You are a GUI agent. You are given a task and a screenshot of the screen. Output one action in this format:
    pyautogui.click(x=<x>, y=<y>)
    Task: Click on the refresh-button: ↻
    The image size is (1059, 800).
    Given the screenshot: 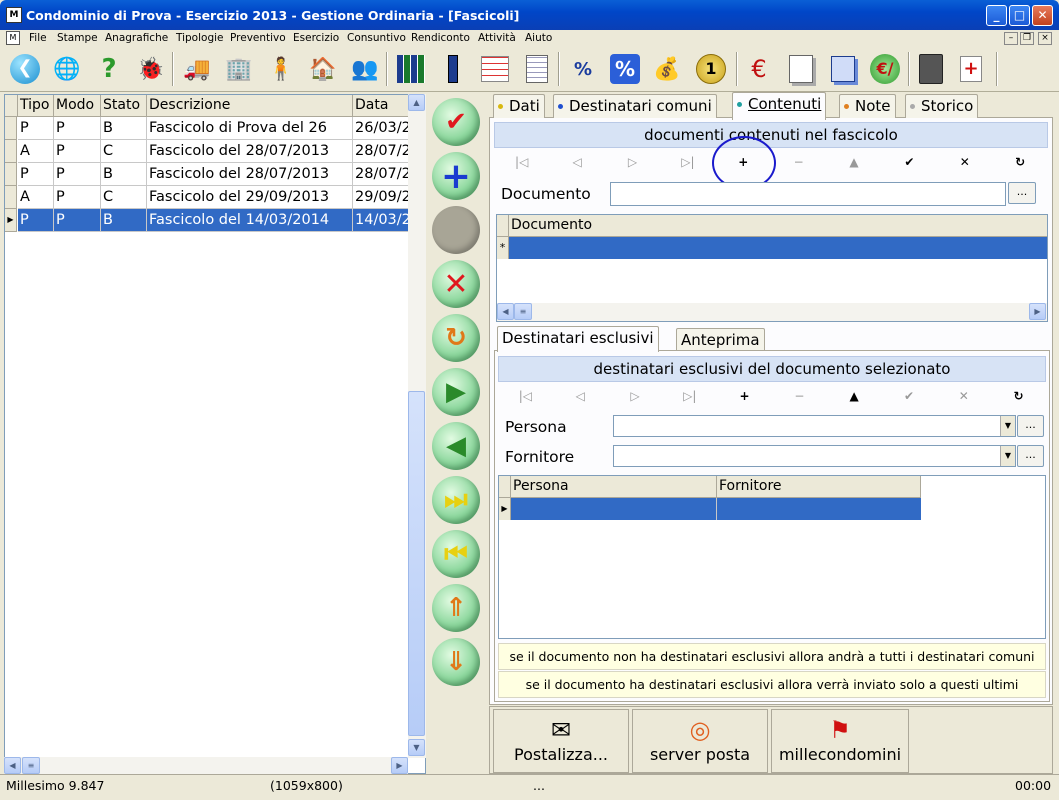 What is the action you would take?
    pyautogui.click(x=456, y=338)
    